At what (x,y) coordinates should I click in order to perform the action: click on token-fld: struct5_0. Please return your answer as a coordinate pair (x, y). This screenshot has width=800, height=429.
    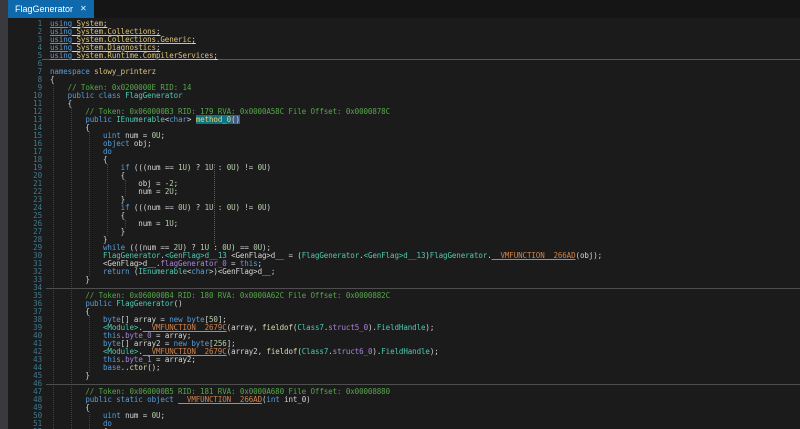
    Looking at the image, I should click on (348, 327).